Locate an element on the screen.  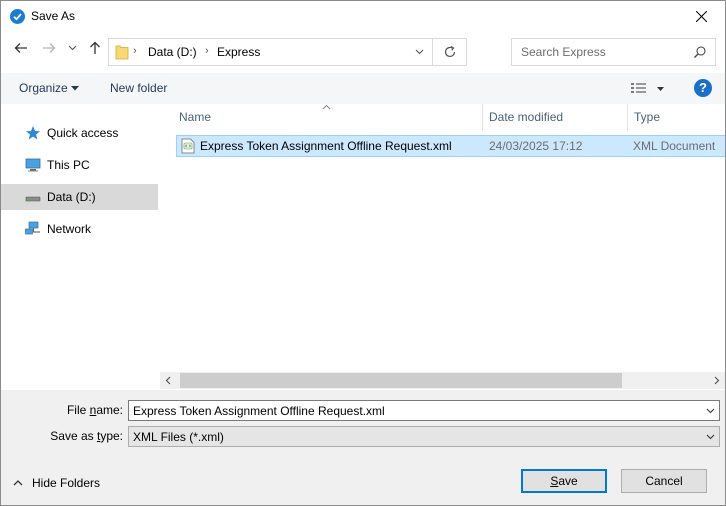
save-as-type-select: XML Files (*.xml) is located at coordinates (424, 436).